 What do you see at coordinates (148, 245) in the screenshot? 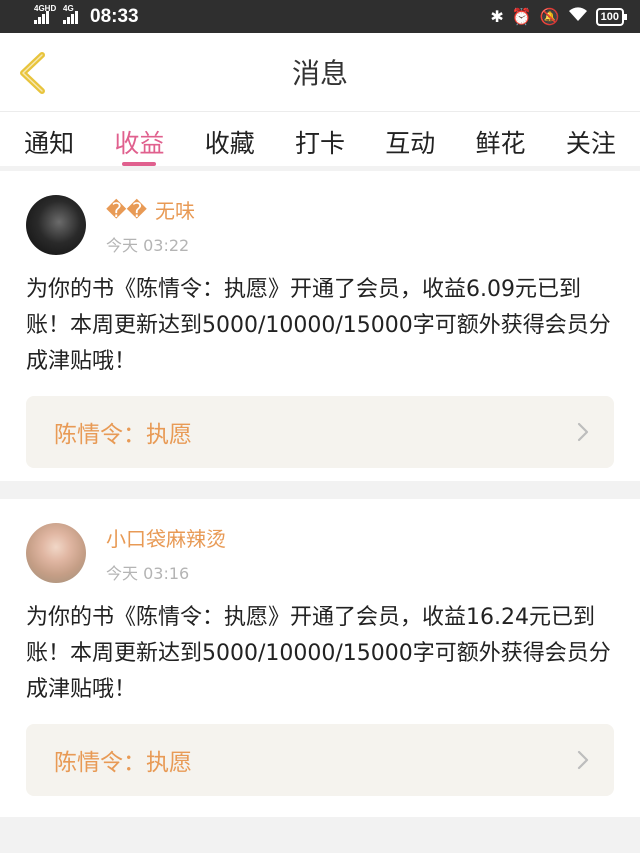
I see `message-time: 今天 03:22` at bounding box center [148, 245].